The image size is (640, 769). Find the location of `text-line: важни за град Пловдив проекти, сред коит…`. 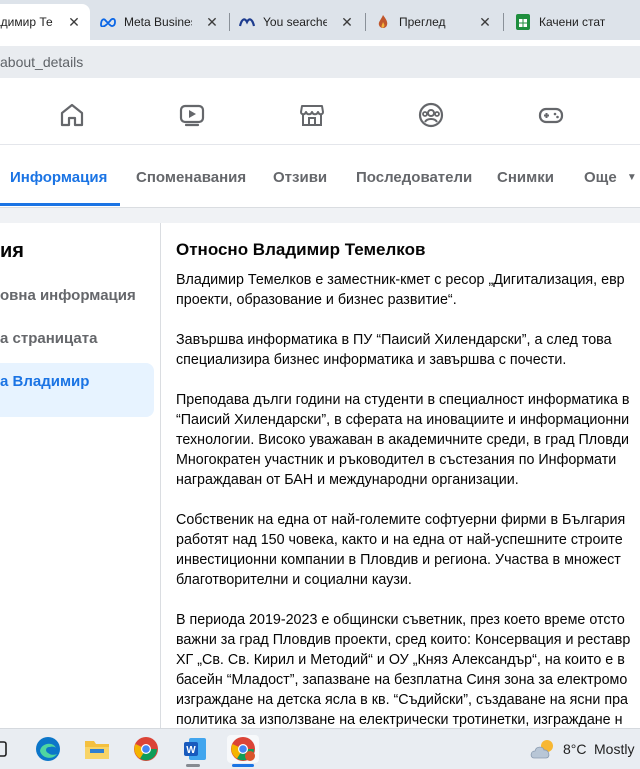

text-line: важни за град Пловдив проекти, сред коит… is located at coordinates (403, 640).